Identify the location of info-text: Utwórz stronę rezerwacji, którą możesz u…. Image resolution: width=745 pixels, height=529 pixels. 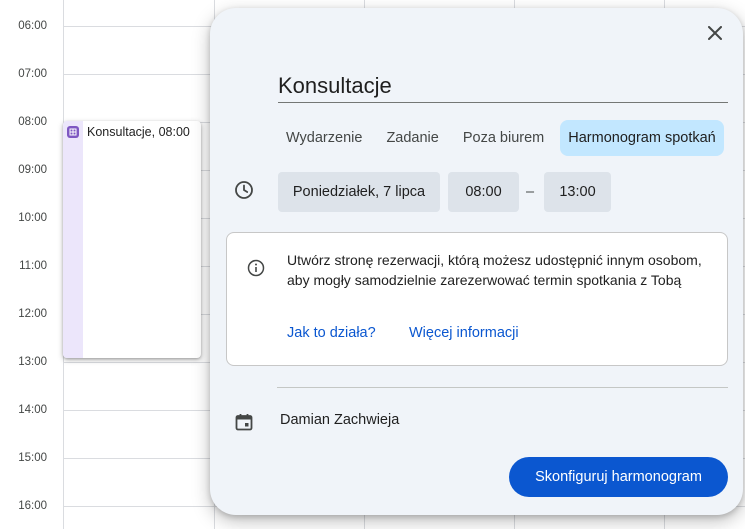
(494, 270).